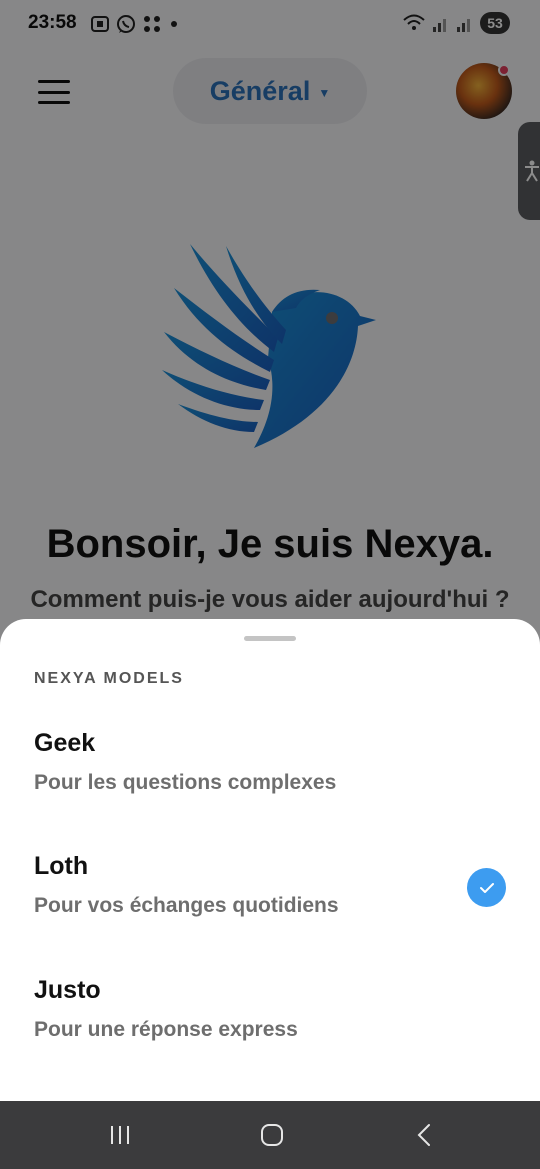  I want to click on home-button, so click(272, 1135).